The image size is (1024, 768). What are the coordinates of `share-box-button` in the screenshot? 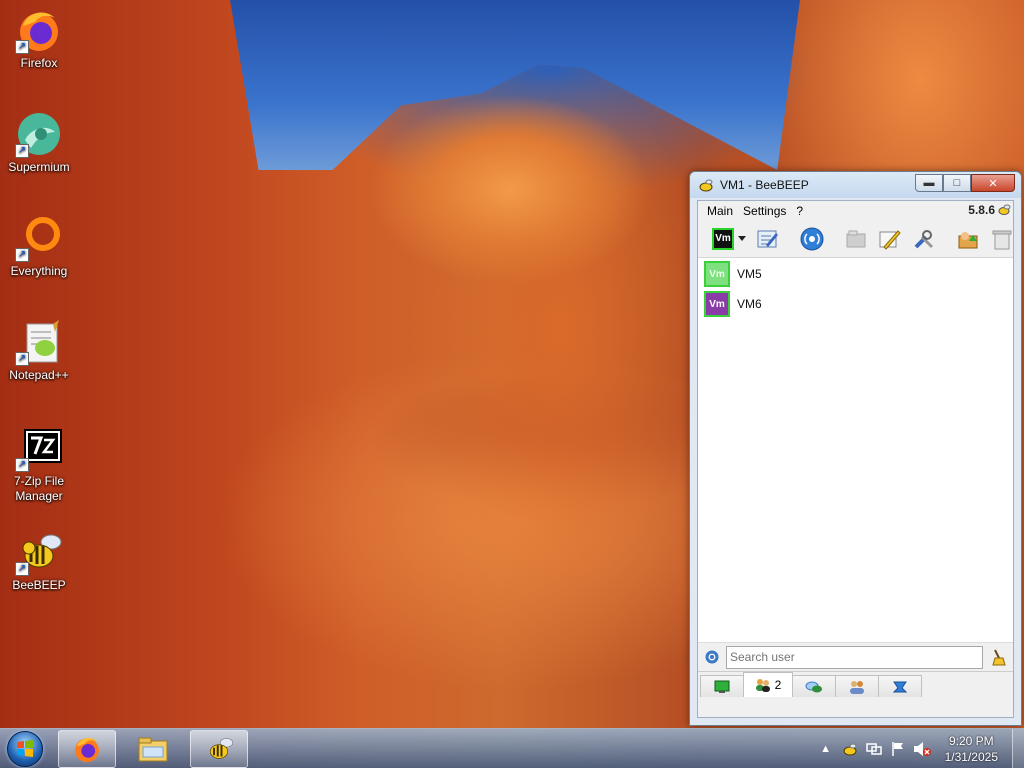 It's located at (968, 239).